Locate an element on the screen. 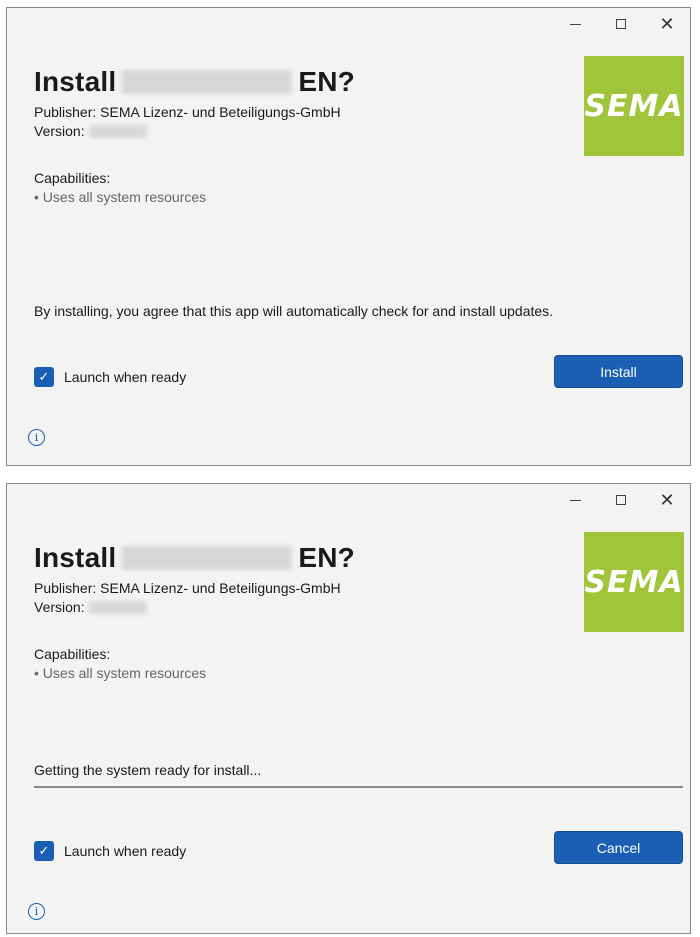 Image resolution: width=700 pixels, height=937 pixels. install-button: Install is located at coordinates (618, 371).